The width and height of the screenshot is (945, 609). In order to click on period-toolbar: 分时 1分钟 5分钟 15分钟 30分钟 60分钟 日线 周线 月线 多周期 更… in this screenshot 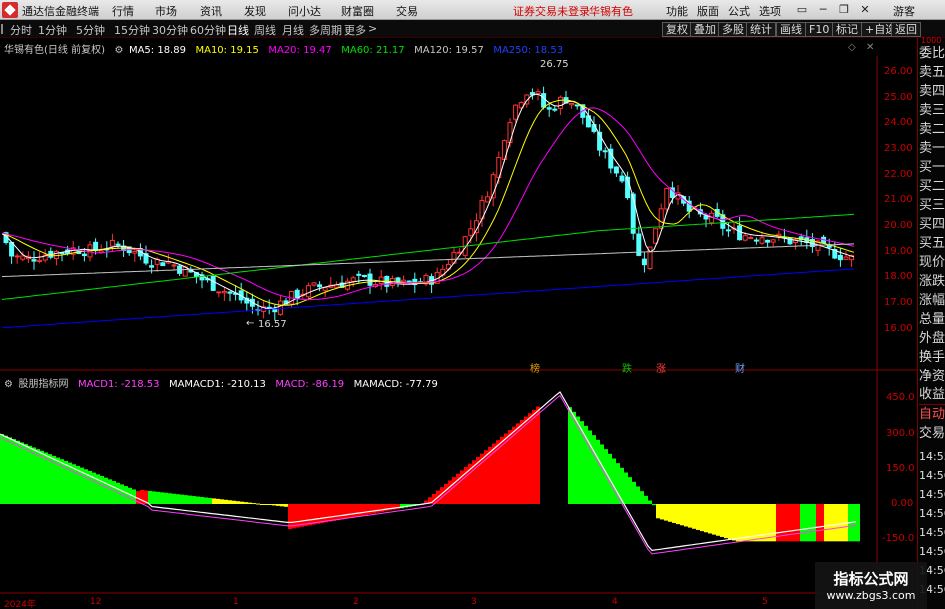, I will do `click(472, 29)`.